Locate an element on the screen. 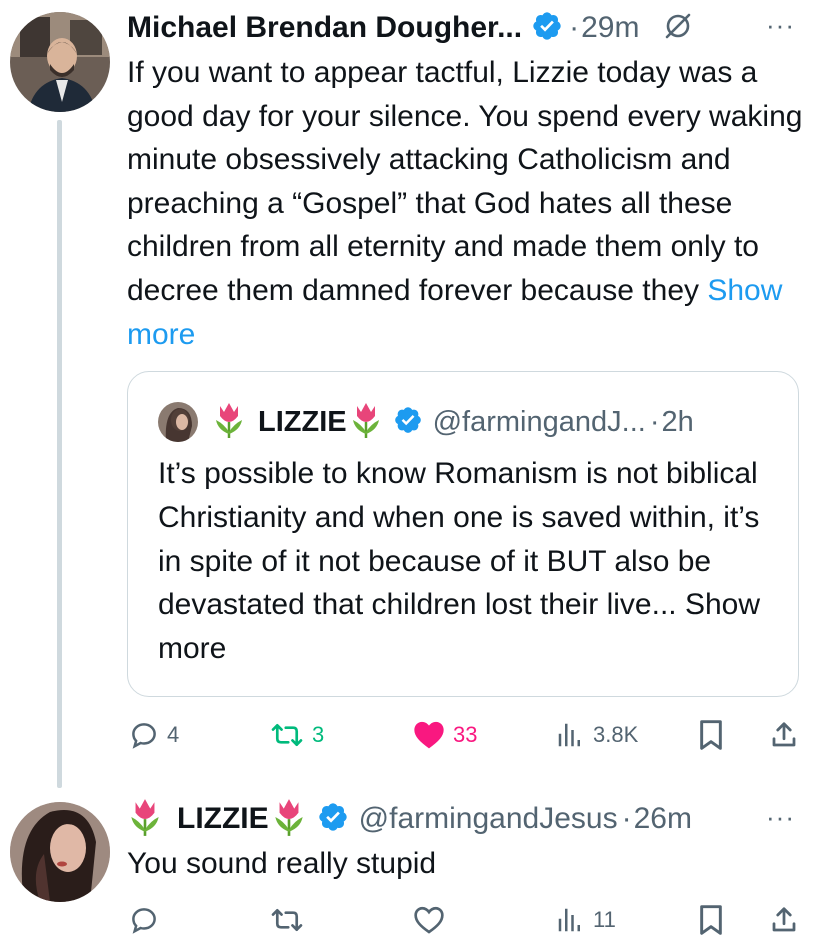  action-bar: 11 is located at coordinates (467, 920).